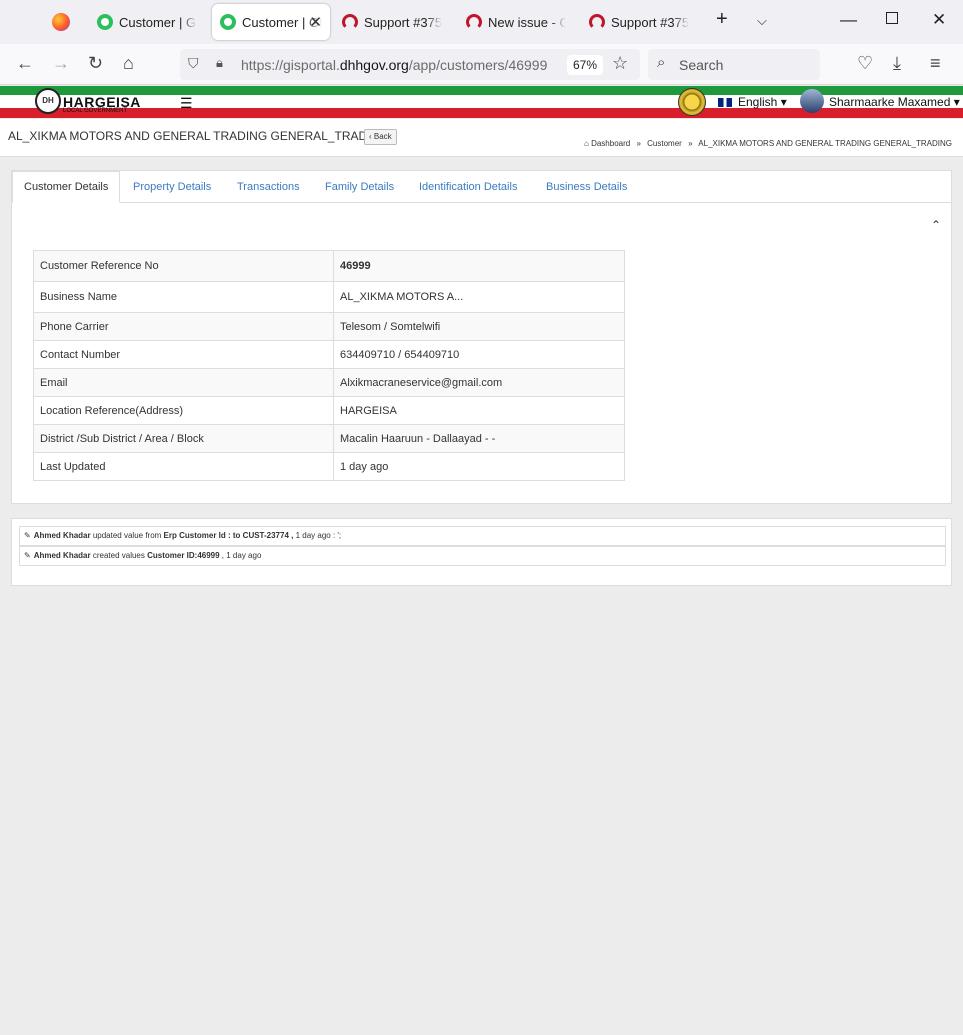 This screenshot has height=1035, width=963. I want to click on table-row: Phone Carrier Telesom / Somtelwifi, so click(329, 326).